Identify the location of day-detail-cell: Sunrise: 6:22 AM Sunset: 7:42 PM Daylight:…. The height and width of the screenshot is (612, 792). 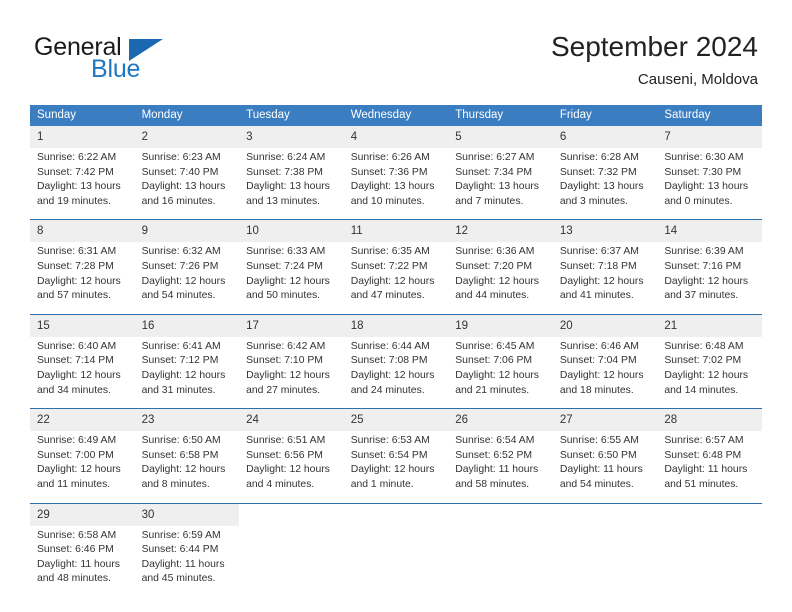
(82, 184).